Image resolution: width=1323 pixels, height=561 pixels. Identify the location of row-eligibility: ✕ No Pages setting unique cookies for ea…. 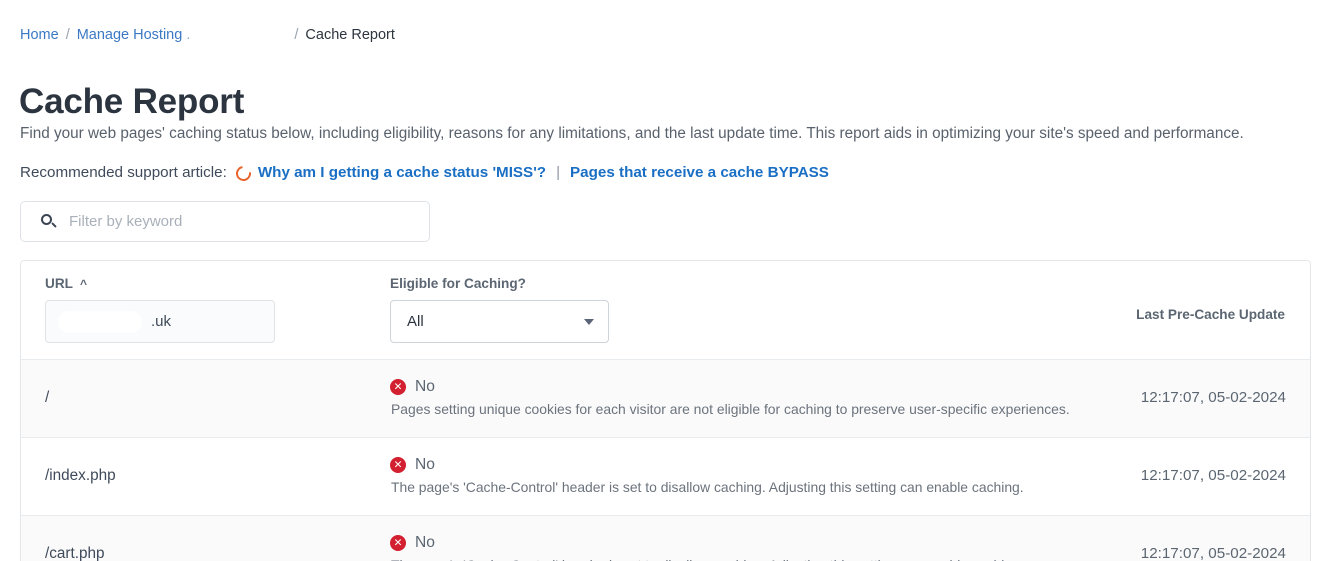
(760, 398).